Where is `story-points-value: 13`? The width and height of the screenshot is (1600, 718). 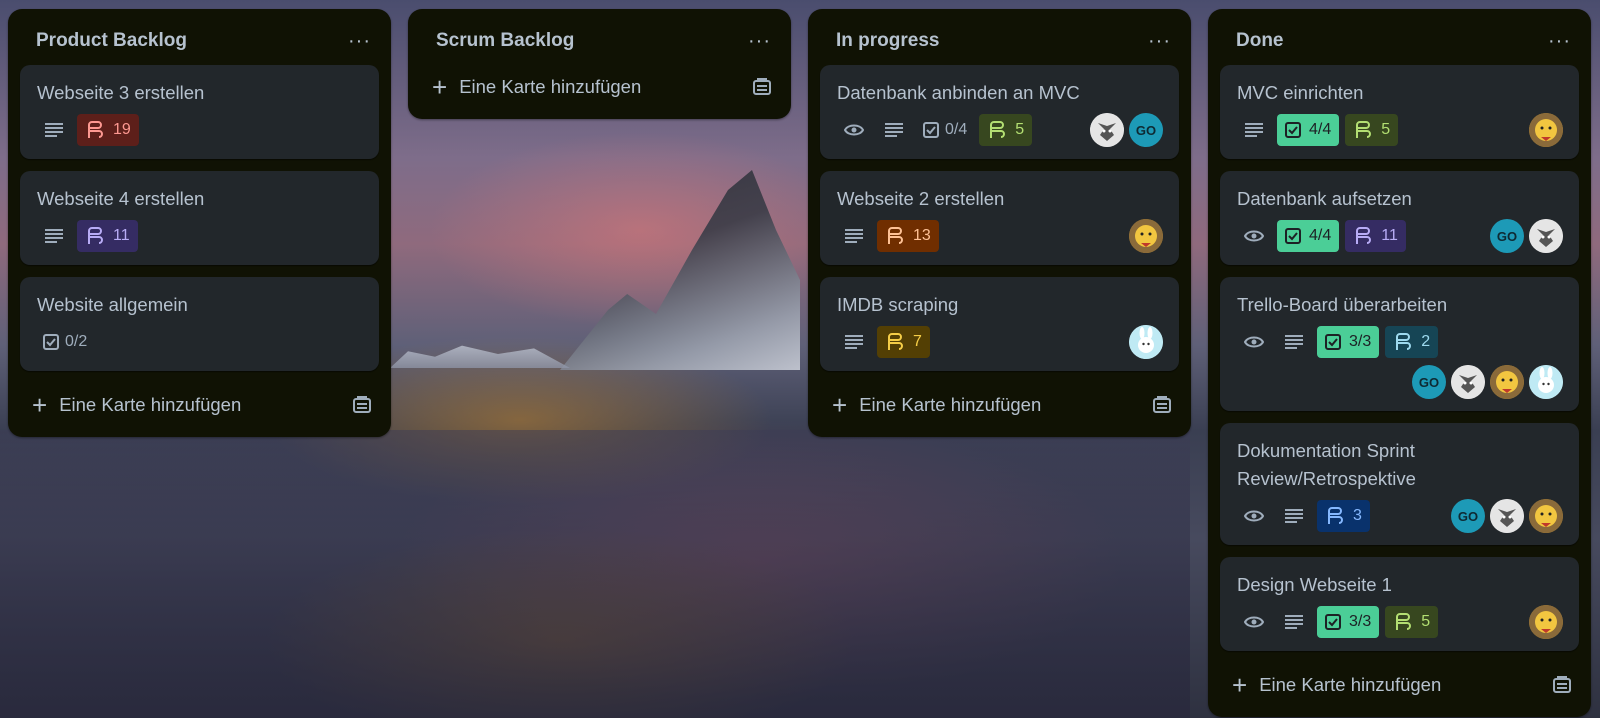 story-points-value: 13 is located at coordinates (922, 235).